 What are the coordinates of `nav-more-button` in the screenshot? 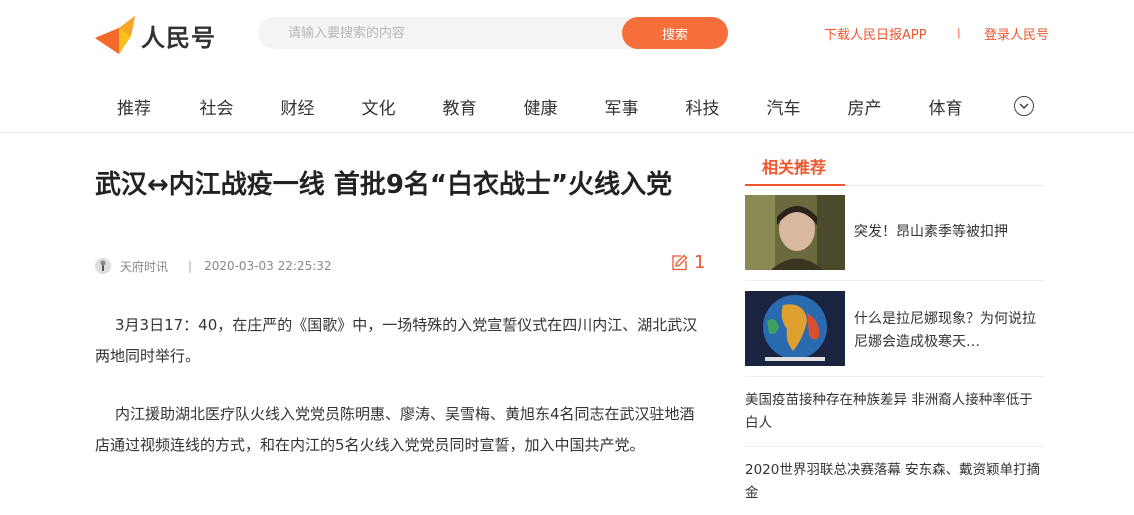 It's located at (1024, 106).